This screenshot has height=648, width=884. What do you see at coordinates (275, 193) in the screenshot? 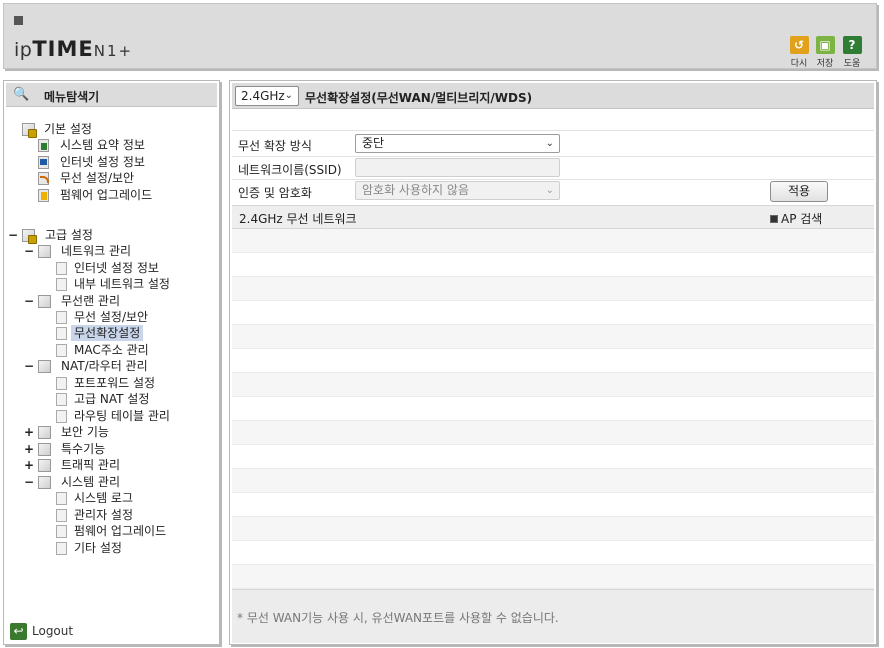
I see `auth-label: 인증 및 암호화` at bounding box center [275, 193].